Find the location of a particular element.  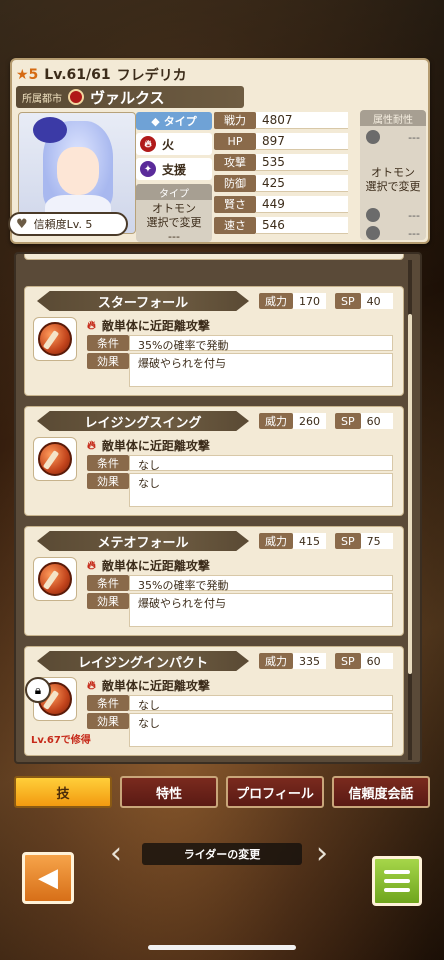

city-label: 所属都市 is located at coordinates (42, 99).